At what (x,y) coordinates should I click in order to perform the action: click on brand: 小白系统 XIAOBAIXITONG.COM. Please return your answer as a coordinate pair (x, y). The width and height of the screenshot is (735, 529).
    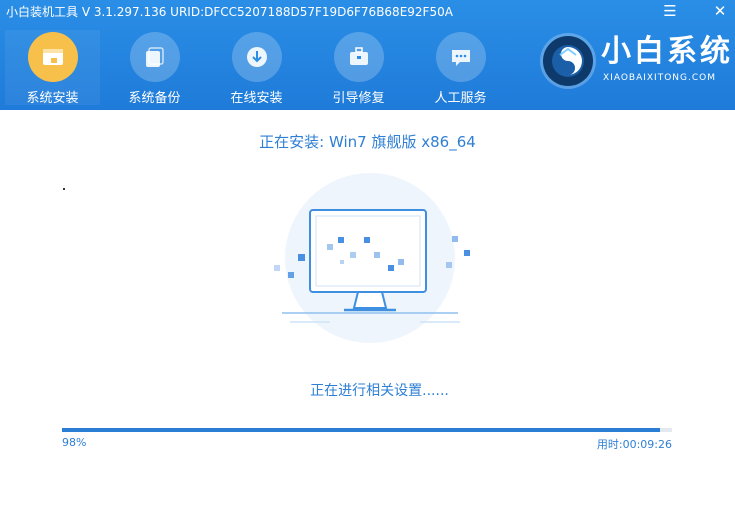
    Looking at the image, I should click on (632, 63).